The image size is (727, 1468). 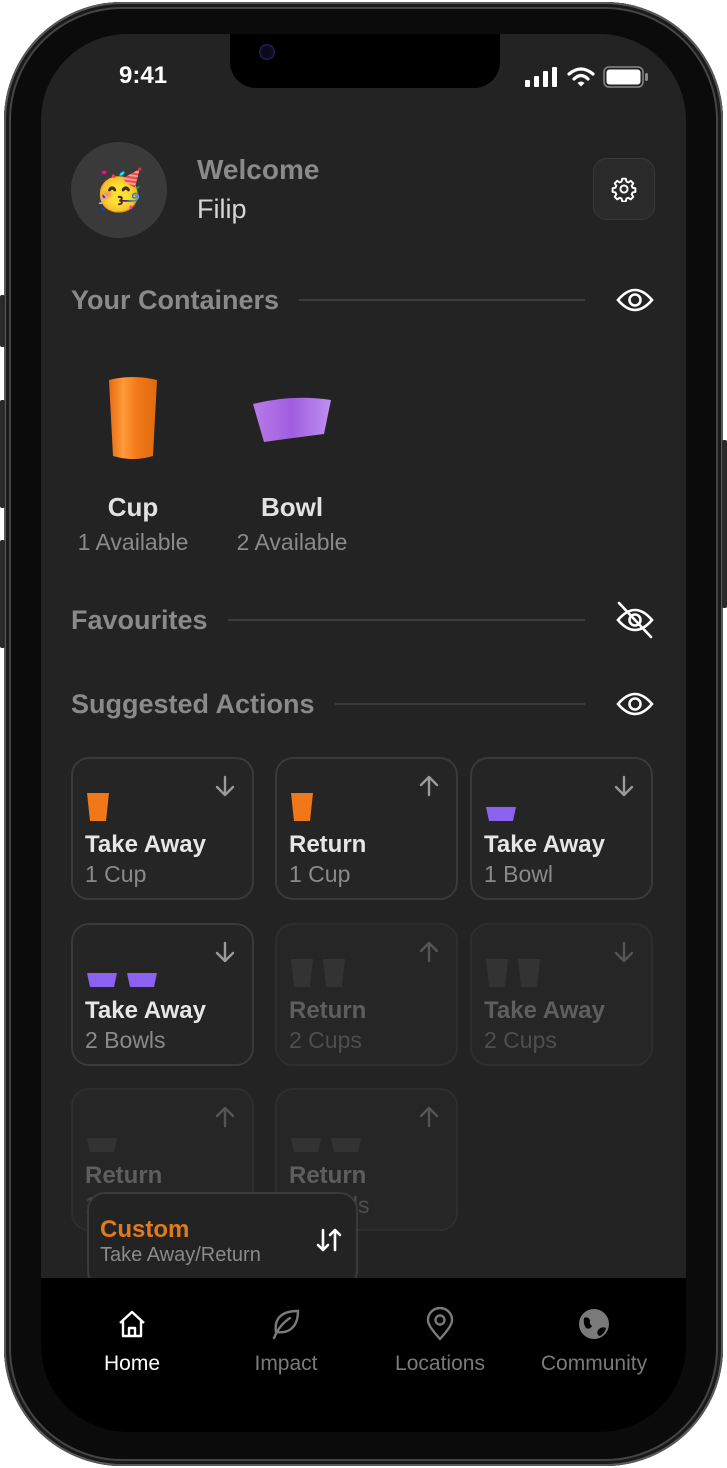 I want to click on container-bowl: Bowl 2 Available, so click(x=292, y=460).